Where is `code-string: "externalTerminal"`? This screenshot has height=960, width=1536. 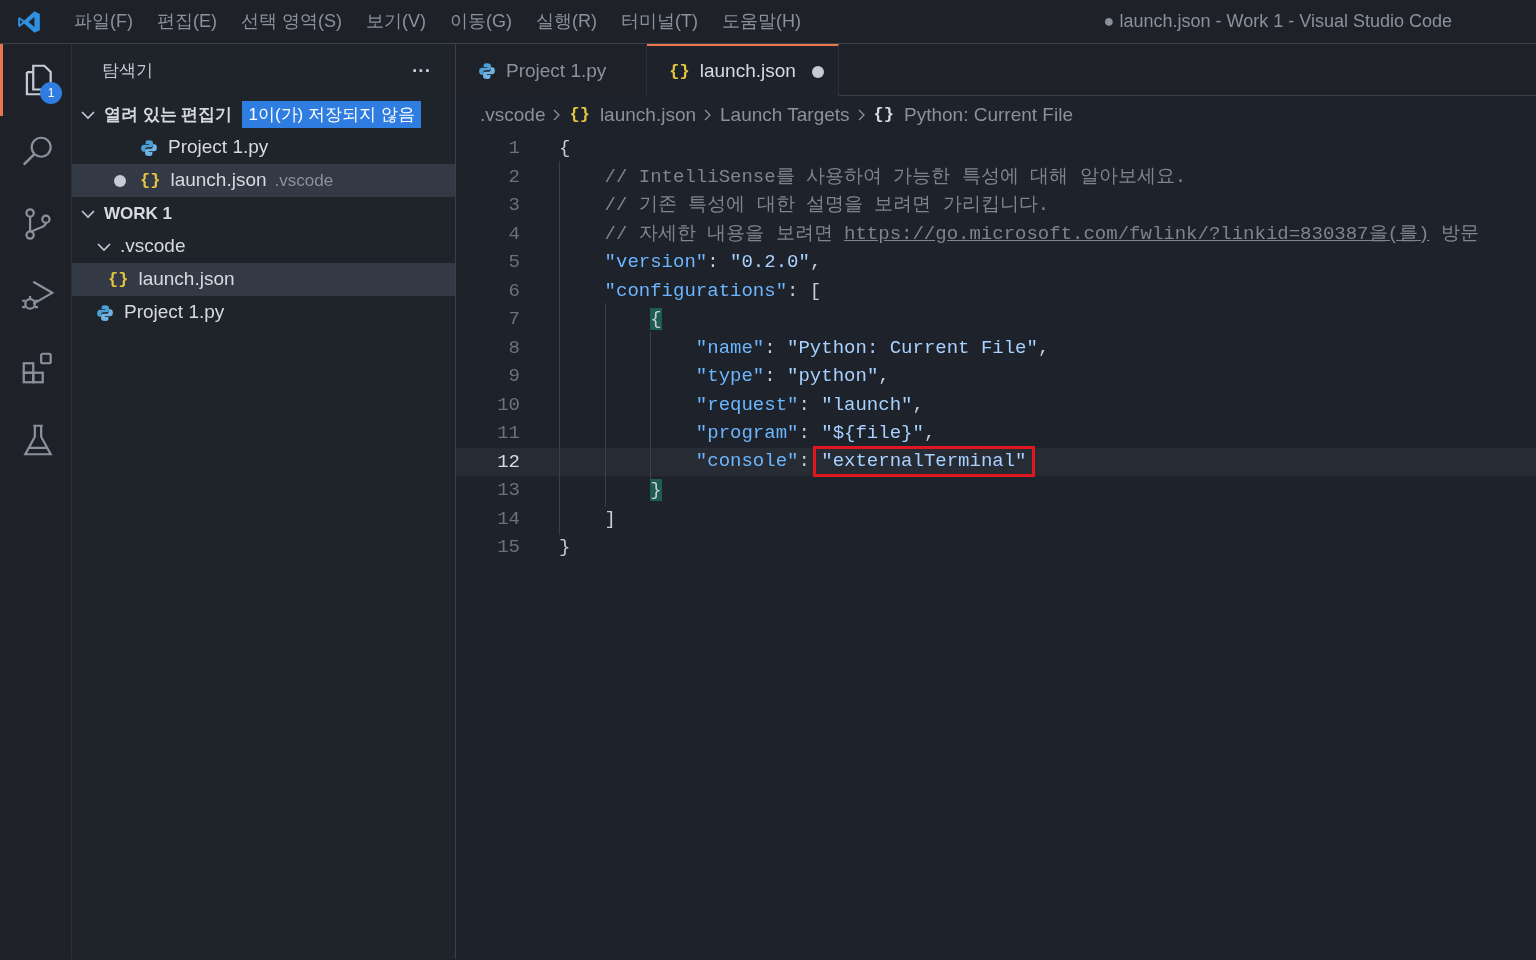
code-string: "externalTerminal" is located at coordinates (924, 461).